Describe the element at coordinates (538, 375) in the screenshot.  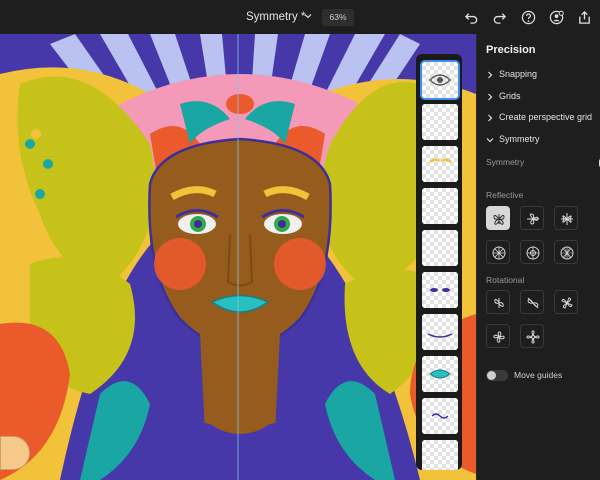
I see `move-guides-label: Move guides` at that location.